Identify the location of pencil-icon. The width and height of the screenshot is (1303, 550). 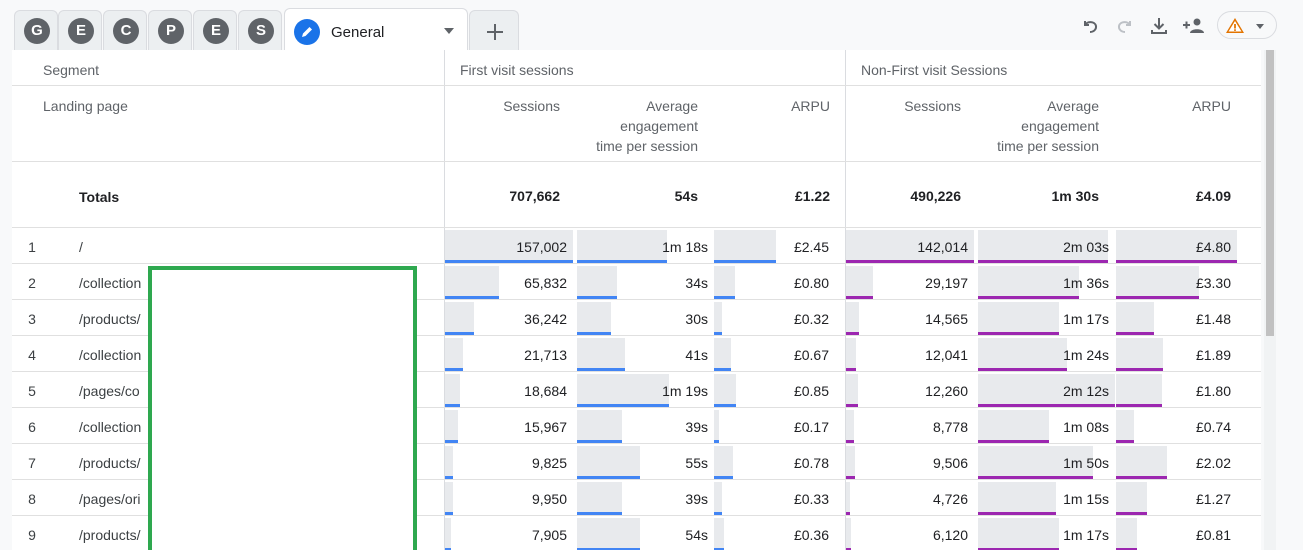
(307, 32).